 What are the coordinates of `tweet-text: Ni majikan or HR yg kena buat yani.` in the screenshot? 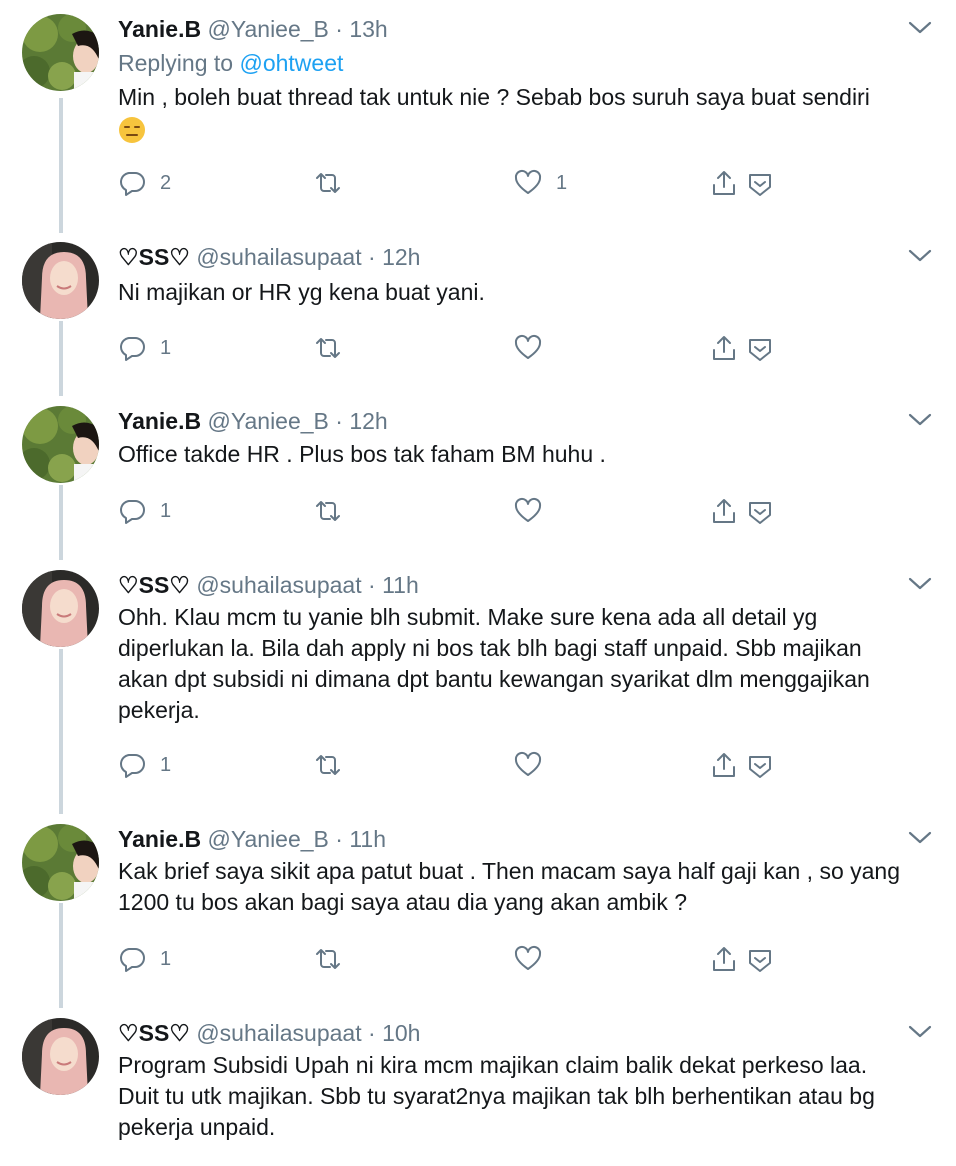 It's located at (528, 292).